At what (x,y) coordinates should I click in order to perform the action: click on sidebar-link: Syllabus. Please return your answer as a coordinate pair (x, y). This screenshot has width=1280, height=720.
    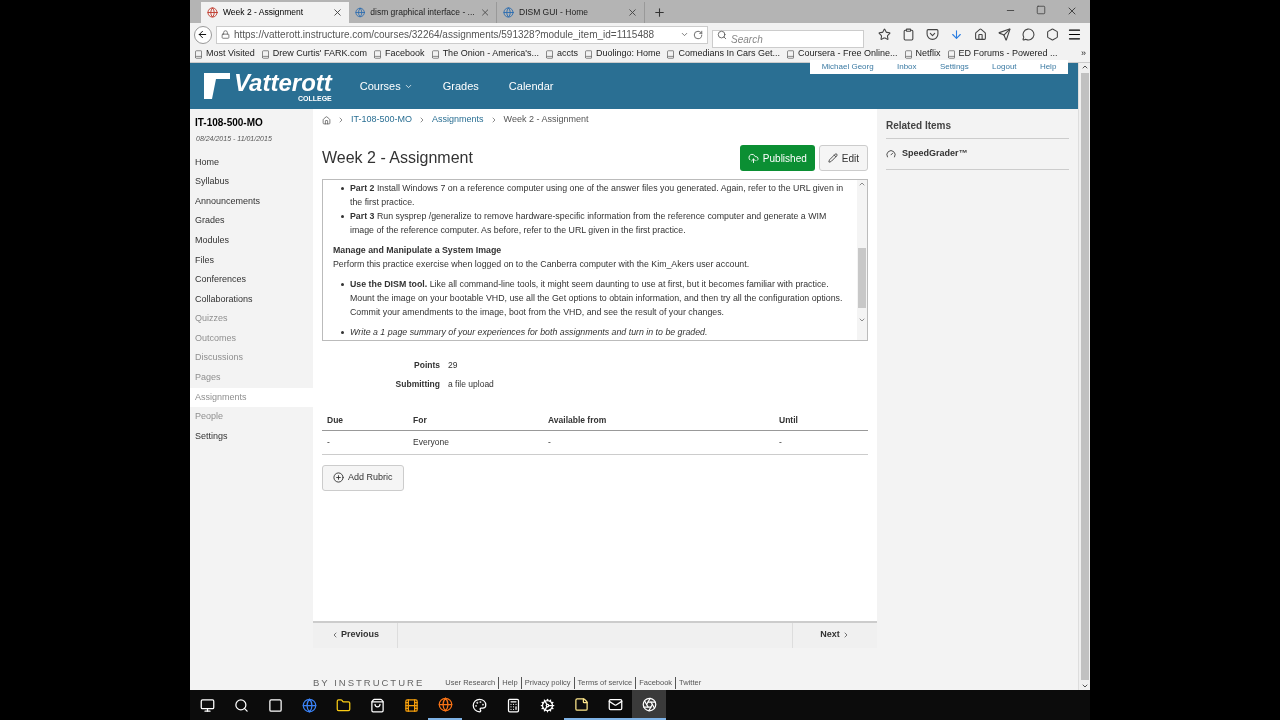
    Looking at the image, I should click on (251, 182).